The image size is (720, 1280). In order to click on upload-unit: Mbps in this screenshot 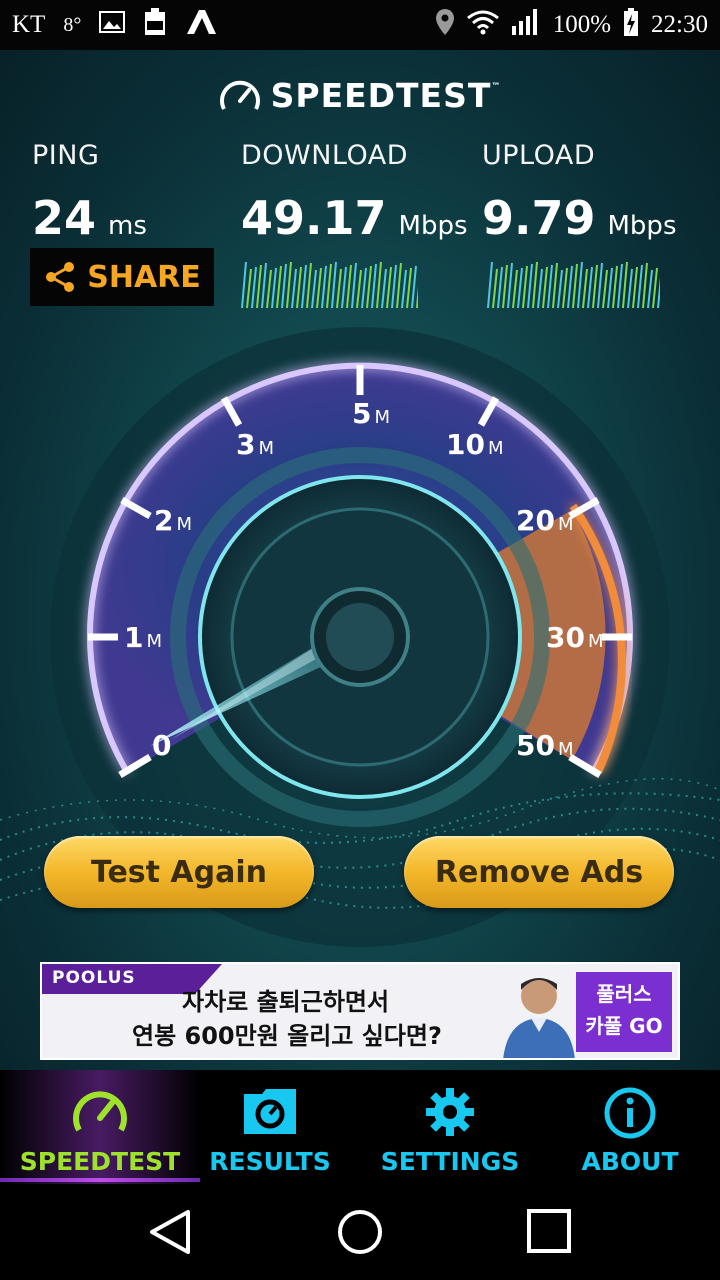, I will do `click(642, 226)`.